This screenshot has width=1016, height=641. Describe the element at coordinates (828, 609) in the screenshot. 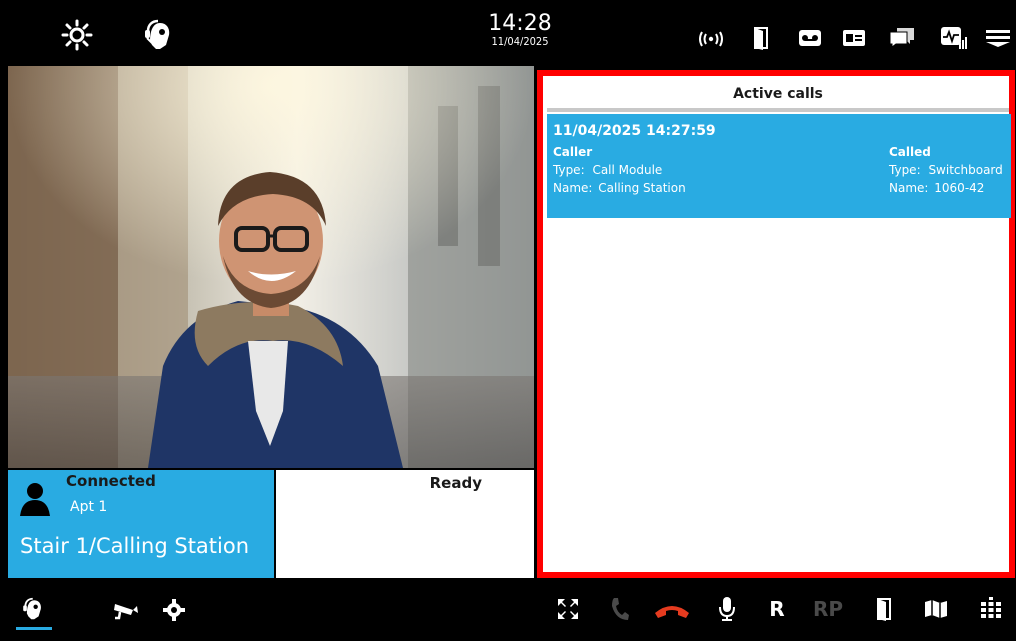

I see `rp-key: RP` at that location.